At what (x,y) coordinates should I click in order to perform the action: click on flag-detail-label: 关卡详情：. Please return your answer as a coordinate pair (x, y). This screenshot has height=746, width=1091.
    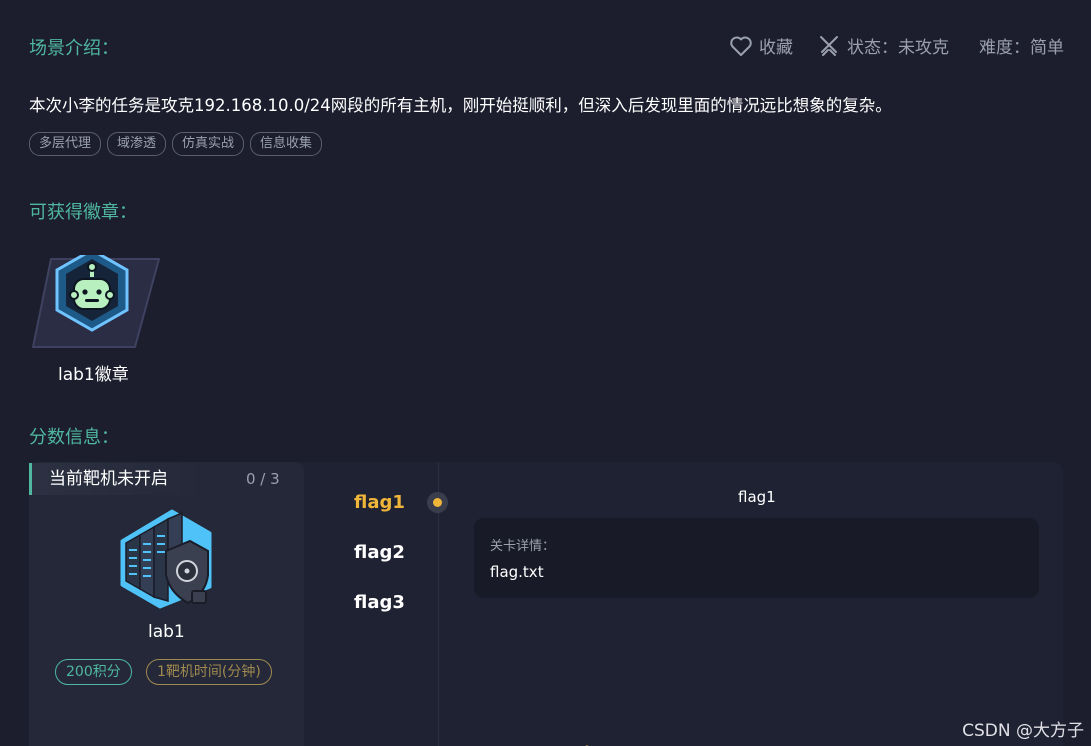
    Looking at the image, I should click on (523, 546).